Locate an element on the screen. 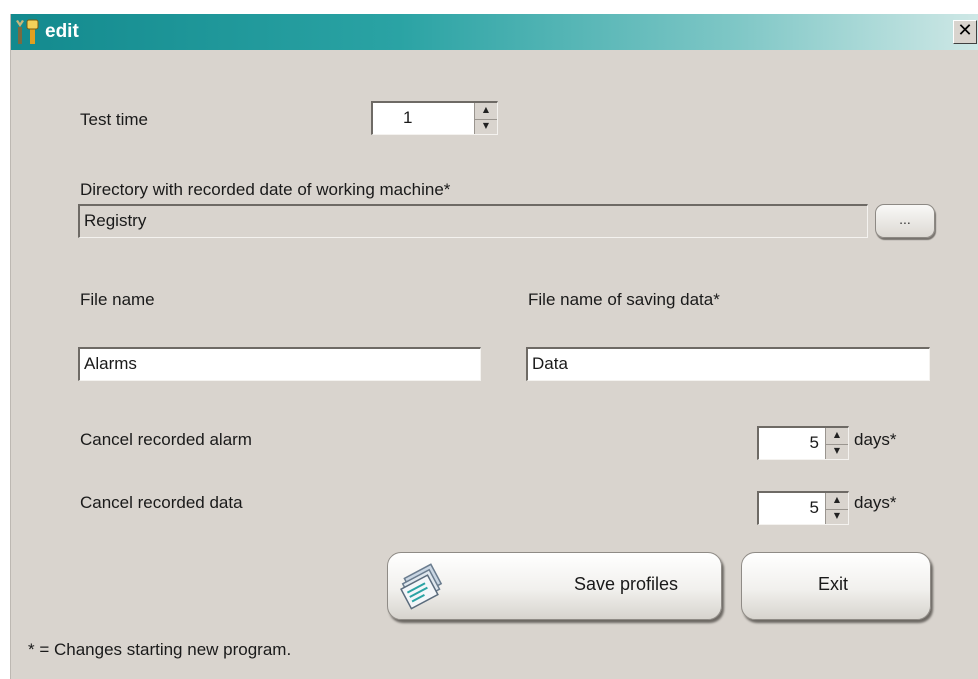 The height and width of the screenshot is (679, 978). exit-label: Exit is located at coordinates (833, 584).